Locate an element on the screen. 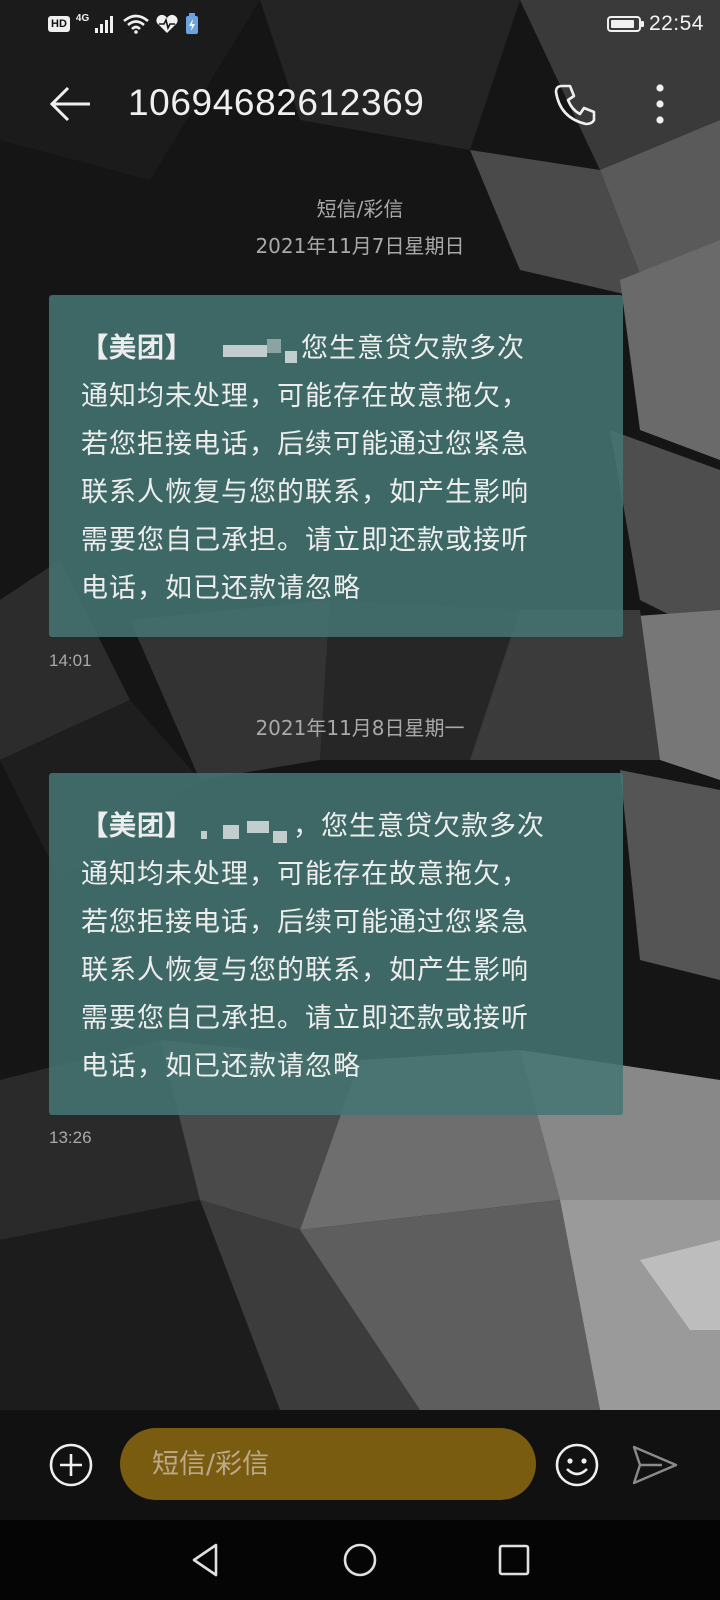 This screenshot has width=720, height=1600. status-right-icons: 22:54 is located at coordinates (655, 24).